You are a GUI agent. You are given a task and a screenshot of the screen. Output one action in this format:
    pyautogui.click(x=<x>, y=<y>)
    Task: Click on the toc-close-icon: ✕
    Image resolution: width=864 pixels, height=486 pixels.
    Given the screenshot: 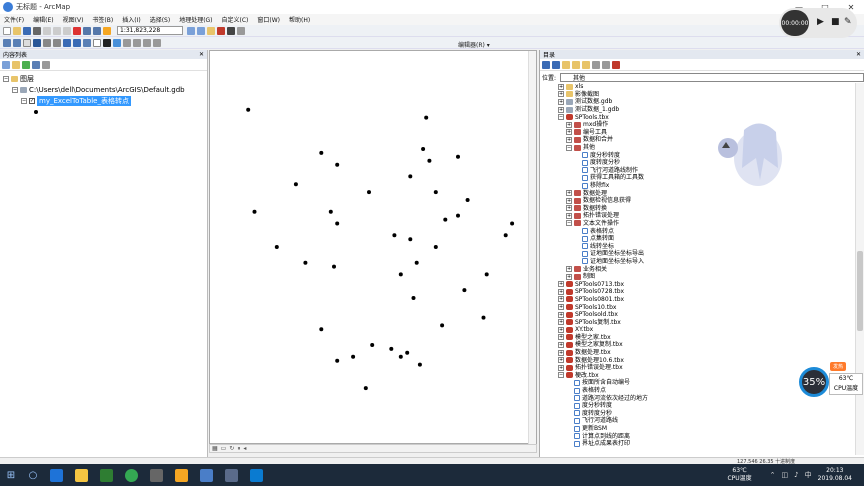 What is the action you would take?
    pyautogui.click(x=201, y=54)
    